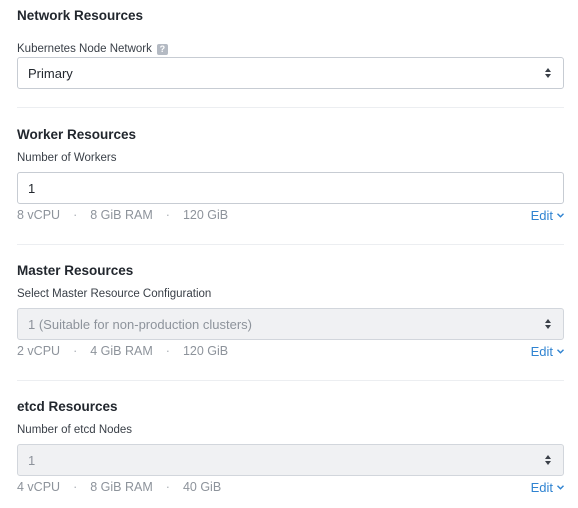  What do you see at coordinates (75, 430) in the screenshot?
I see `number-of-etcd-nodes-label: Number of etcd Nodes` at bounding box center [75, 430].